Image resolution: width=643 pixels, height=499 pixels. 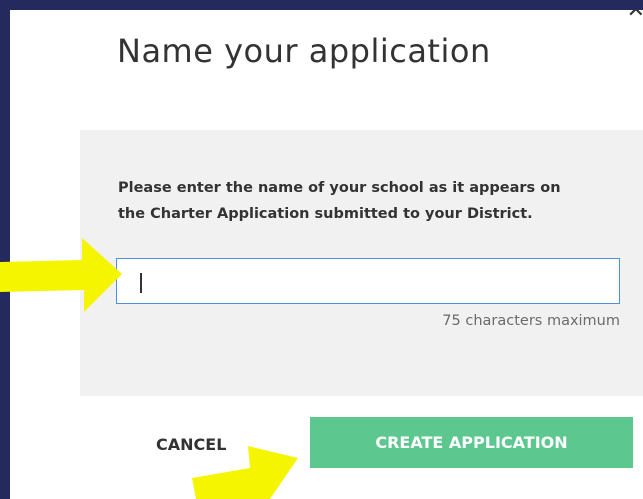 I want to click on character-limit-hint: 75 characters maximum, so click(x=531, y=321).